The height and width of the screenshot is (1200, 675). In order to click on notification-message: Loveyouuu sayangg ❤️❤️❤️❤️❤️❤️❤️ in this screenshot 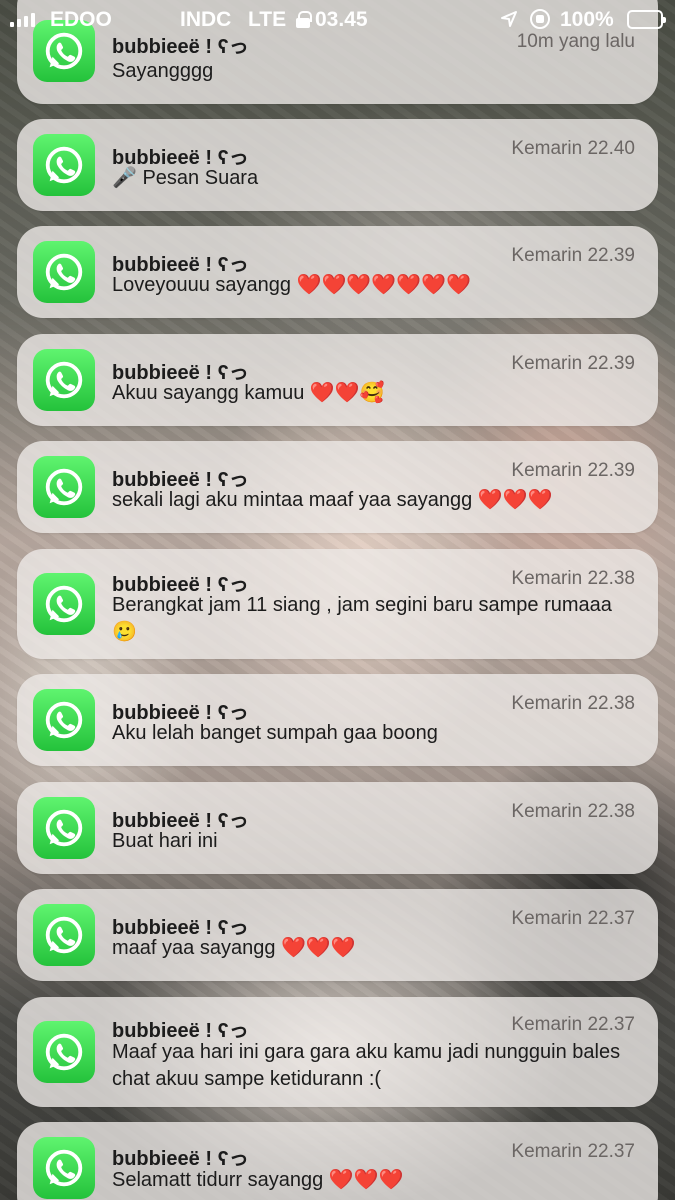, I will do `click(291, 285)`.